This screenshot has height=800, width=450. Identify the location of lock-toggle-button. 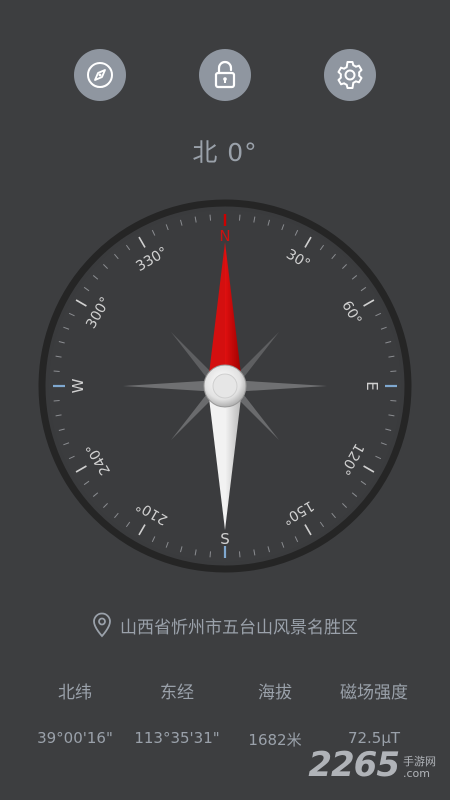
(225, 75).